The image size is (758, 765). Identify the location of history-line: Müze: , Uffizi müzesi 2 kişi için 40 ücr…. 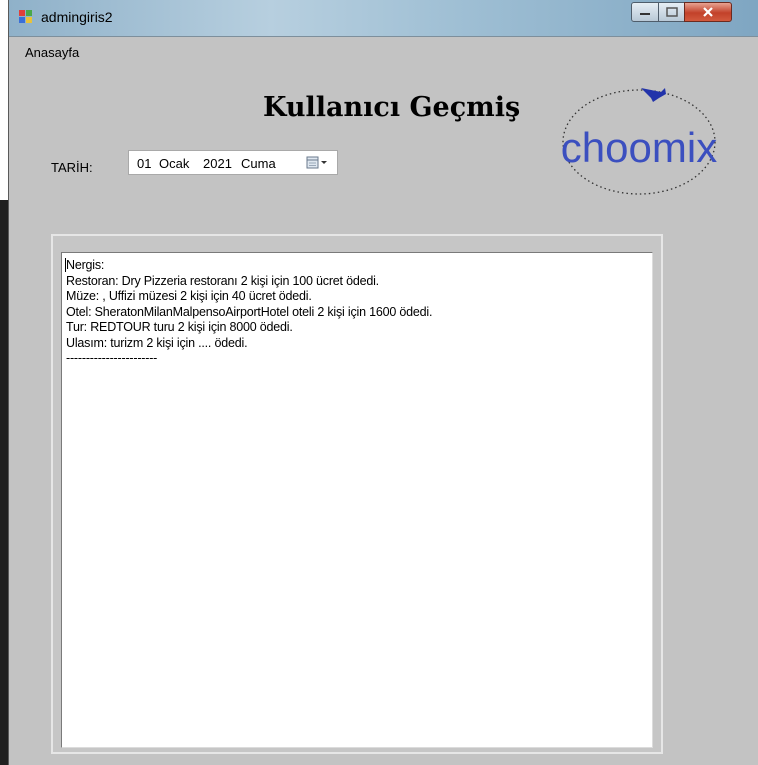
(189, 296).